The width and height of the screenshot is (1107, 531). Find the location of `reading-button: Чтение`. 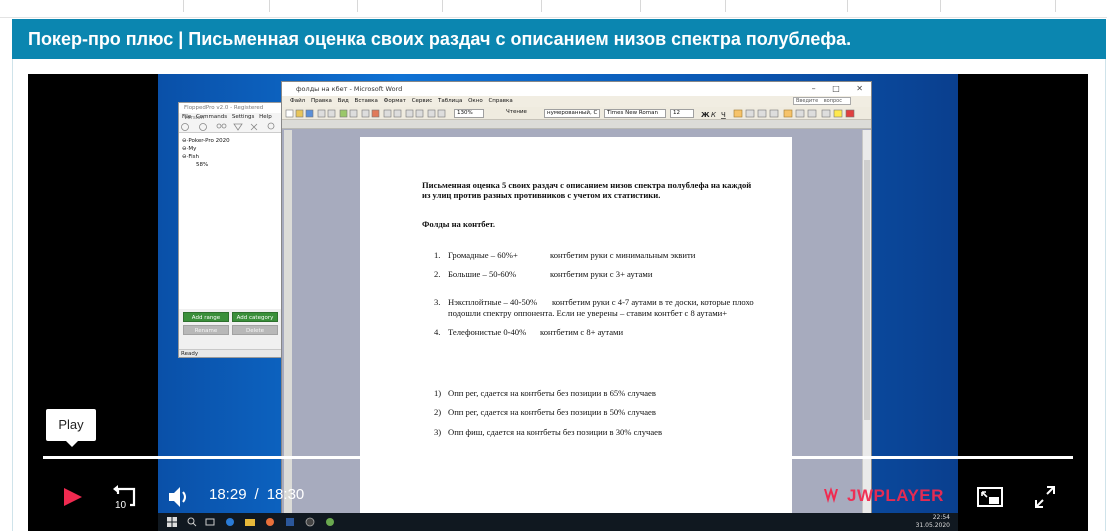

reading-button: Чтение is located at coordinates (521, 113).